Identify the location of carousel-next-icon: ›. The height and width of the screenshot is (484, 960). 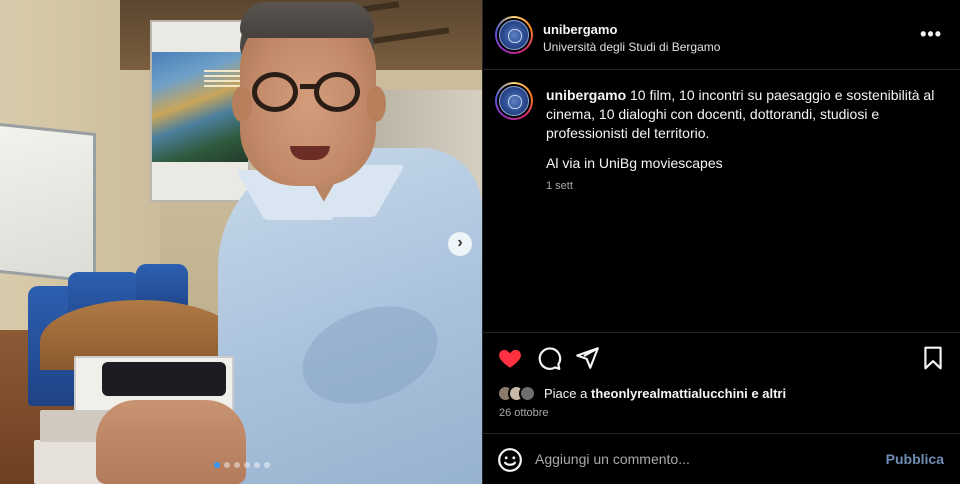
(460, 244).